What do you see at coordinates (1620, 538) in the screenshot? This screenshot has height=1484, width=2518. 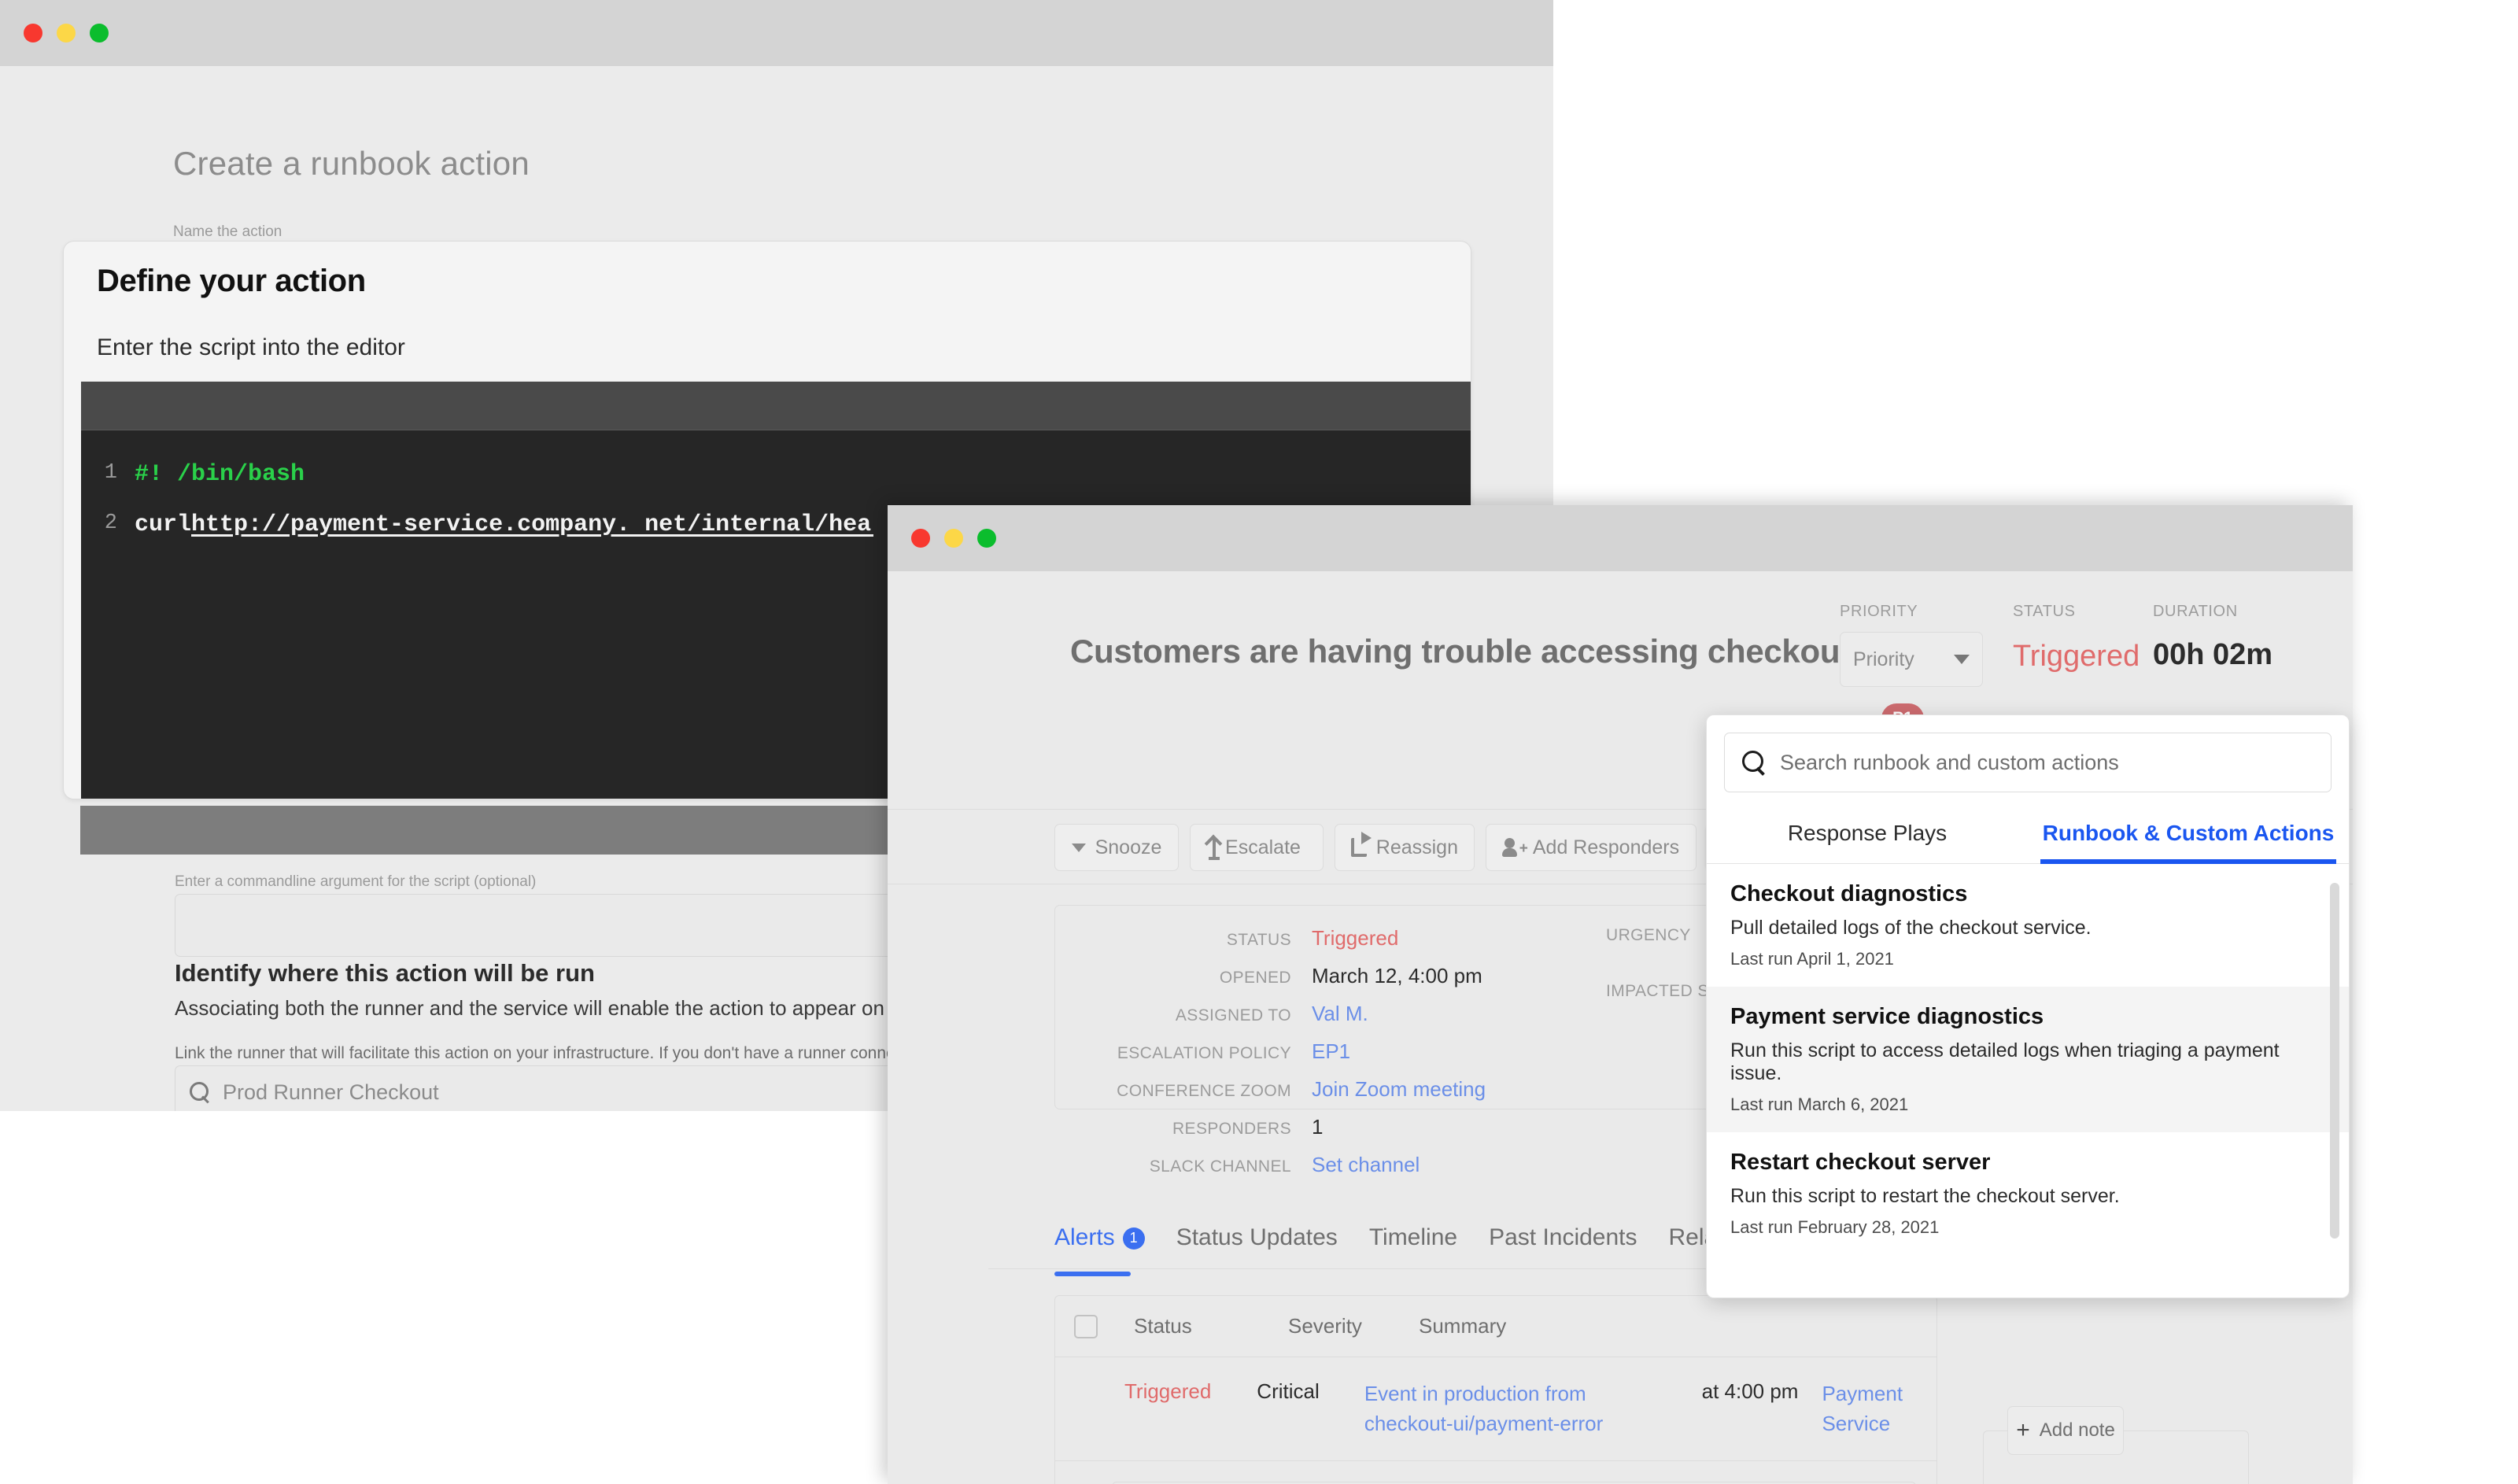 I see `window-titlebar-front` at bounding box center [1620, 538].